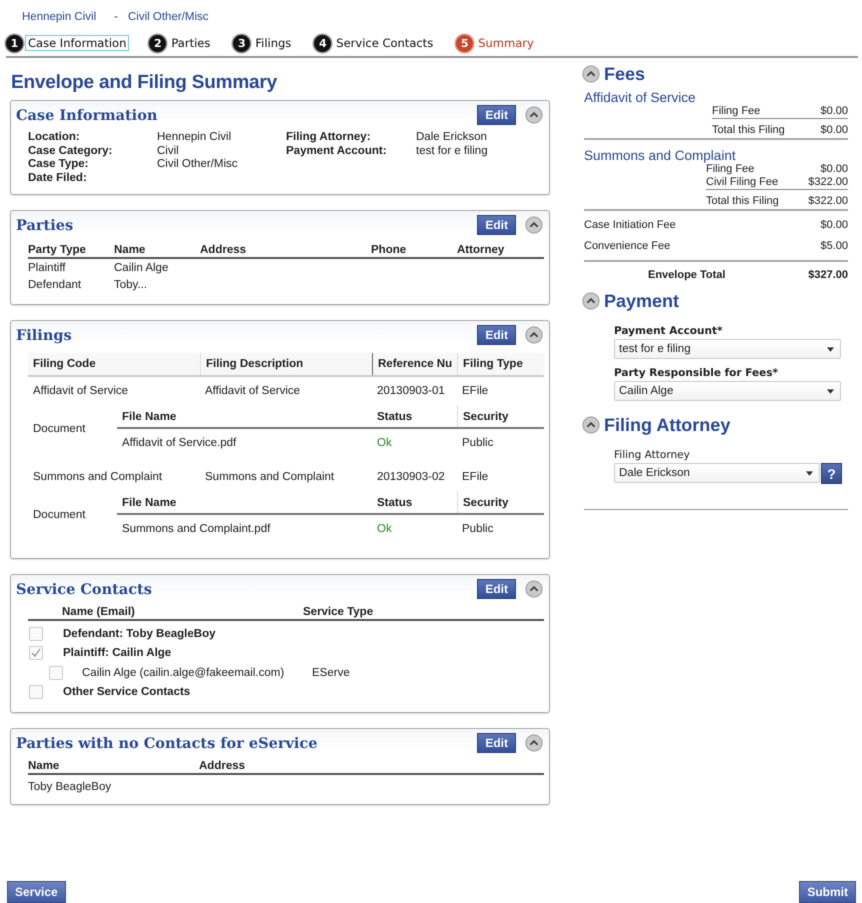 This screenshot has height=903, width=862. I want to click on step-number: 4, so click(323, 43).